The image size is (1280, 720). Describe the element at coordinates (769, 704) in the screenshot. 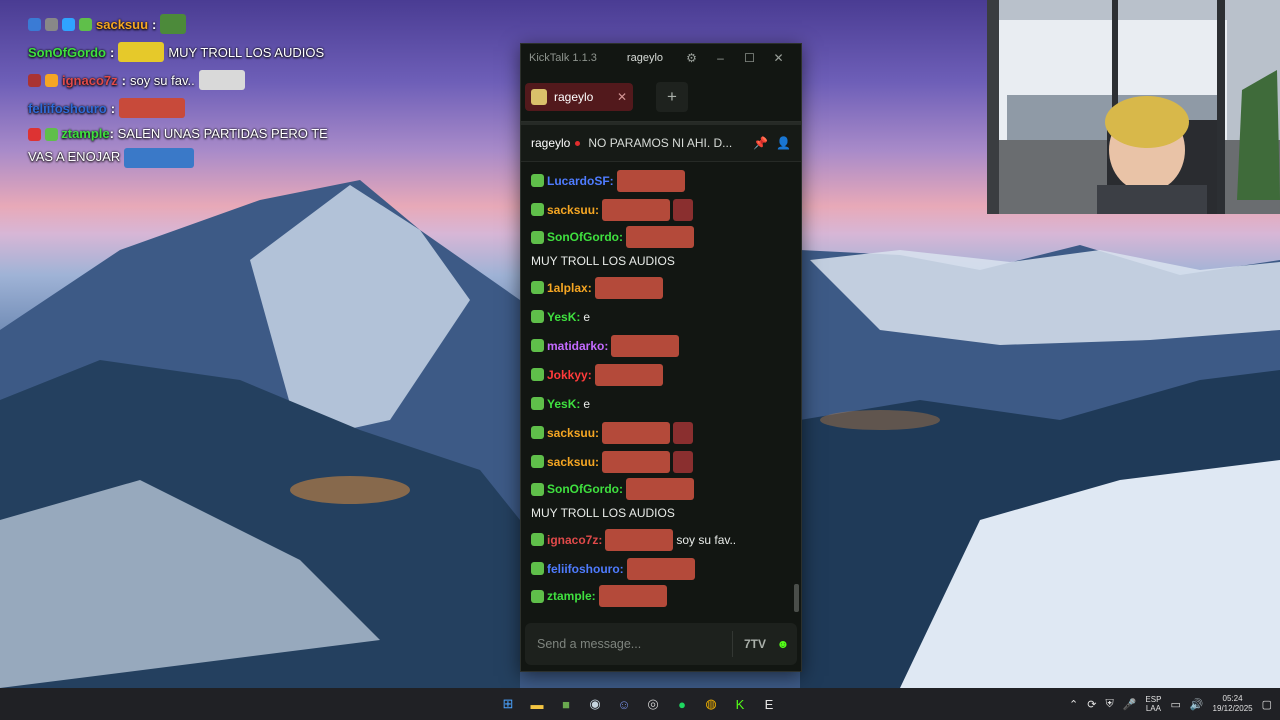

I see `epic-games-icon: E` at that location.